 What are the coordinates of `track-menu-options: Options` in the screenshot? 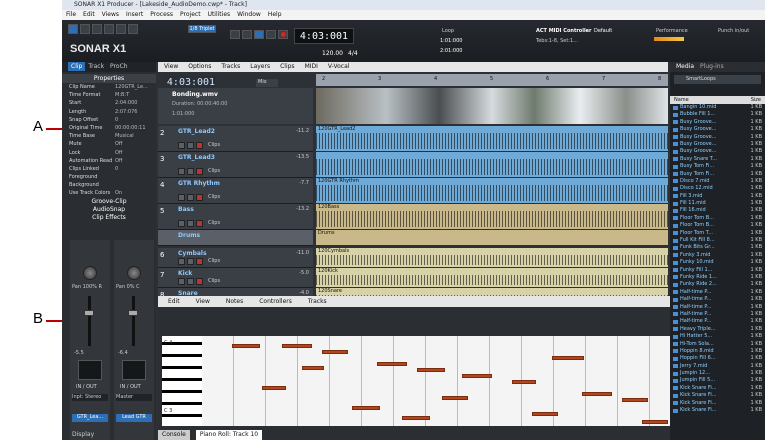 It's located at (199, 67).